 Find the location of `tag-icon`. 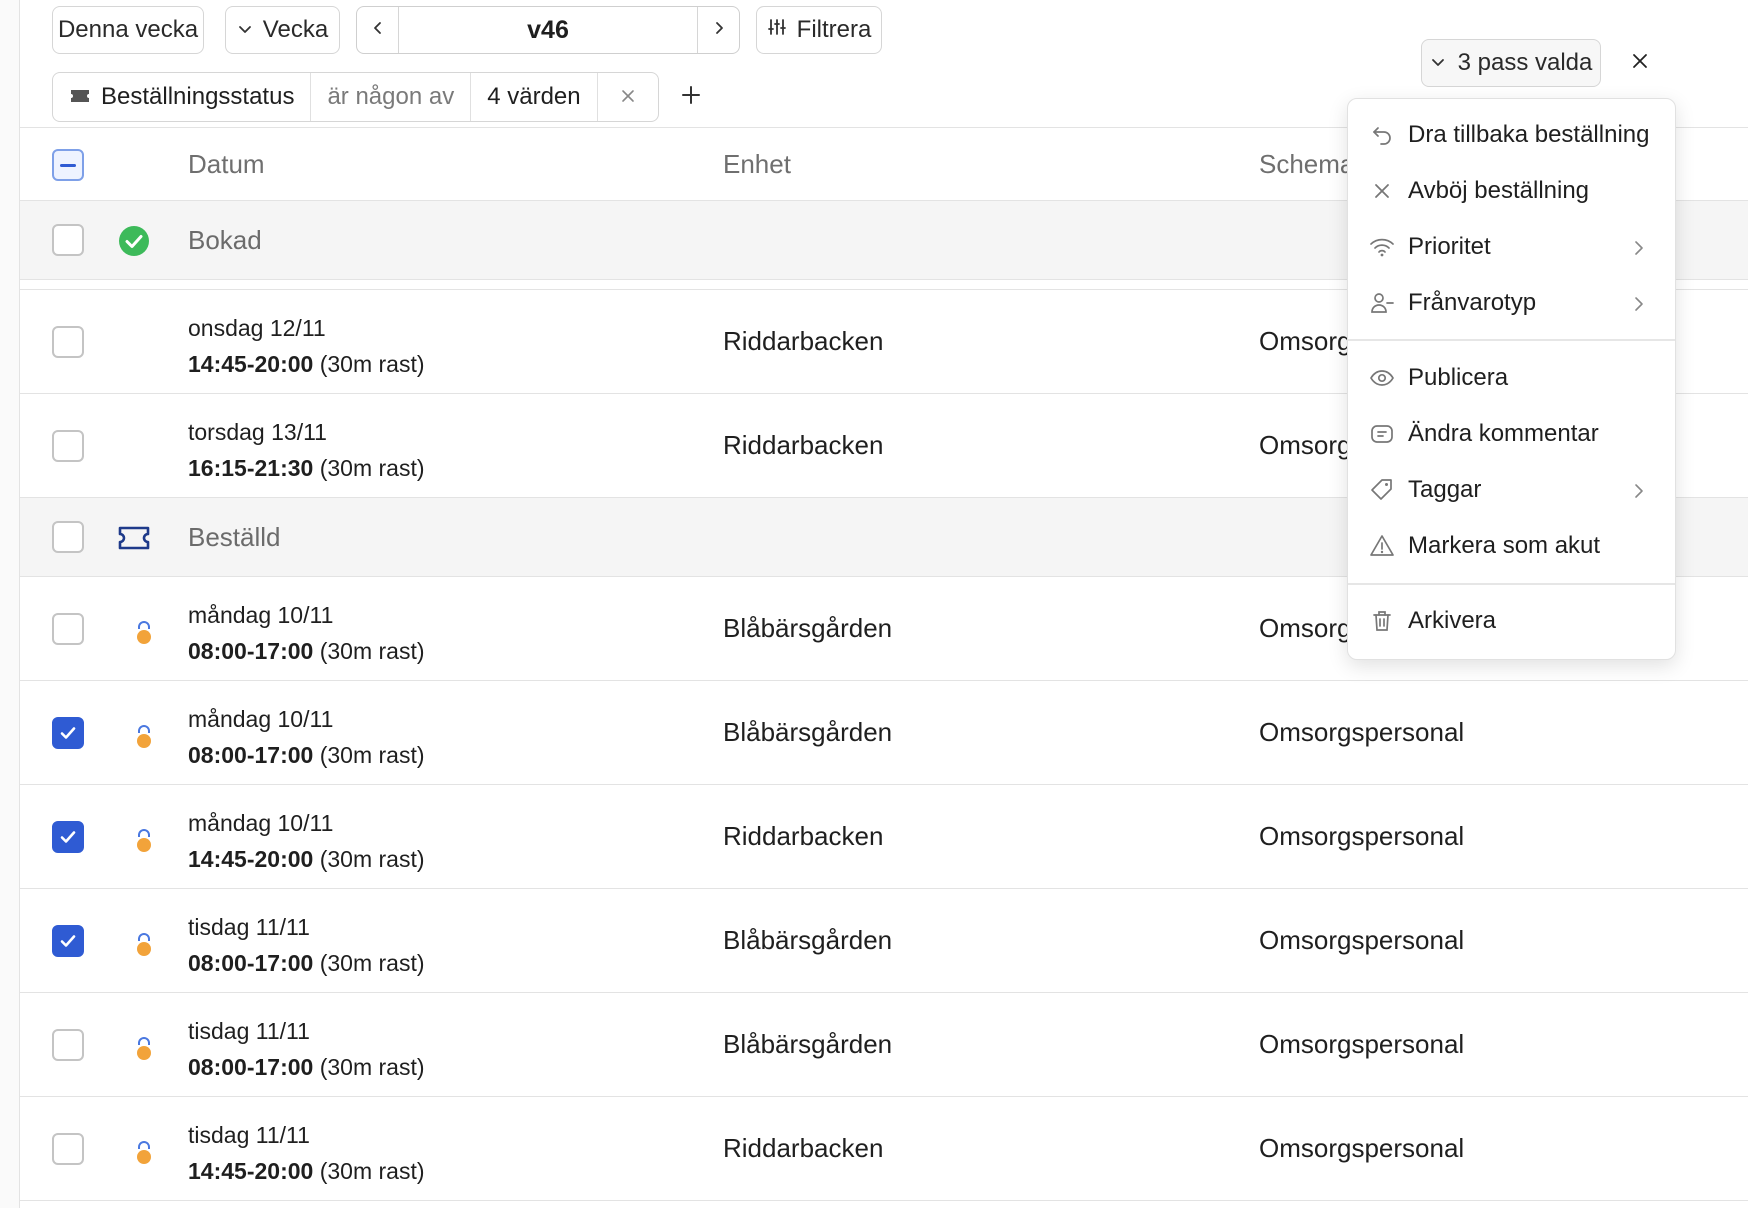

tag-icon is located at coordinates (1382, 490).